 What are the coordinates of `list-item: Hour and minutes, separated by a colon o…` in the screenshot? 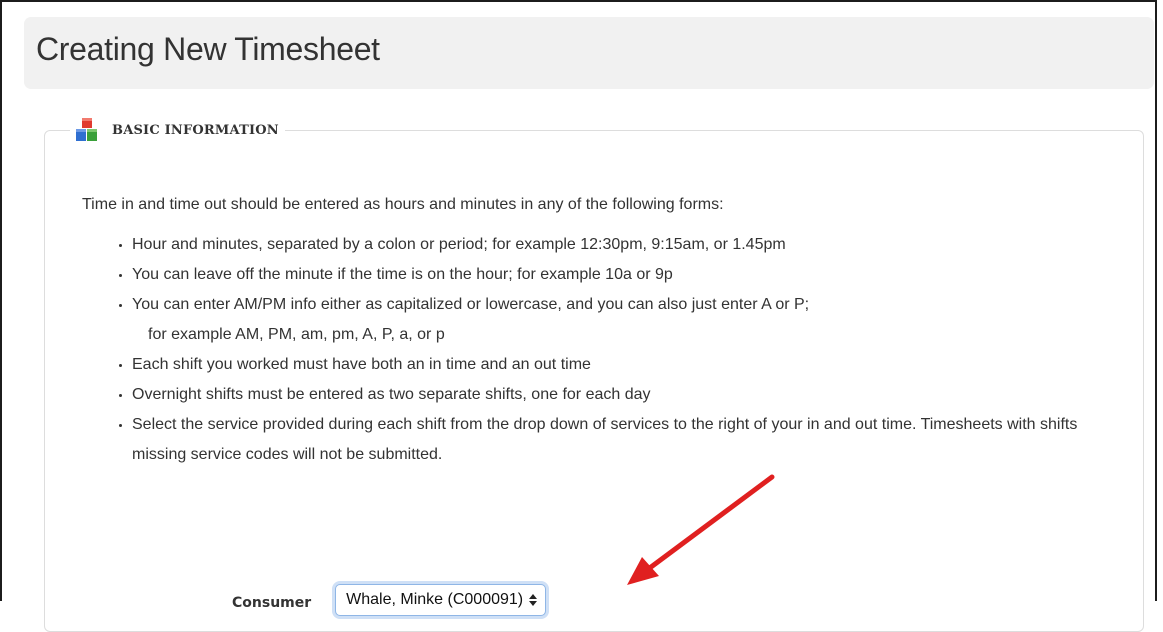 It's located at (627, 245).